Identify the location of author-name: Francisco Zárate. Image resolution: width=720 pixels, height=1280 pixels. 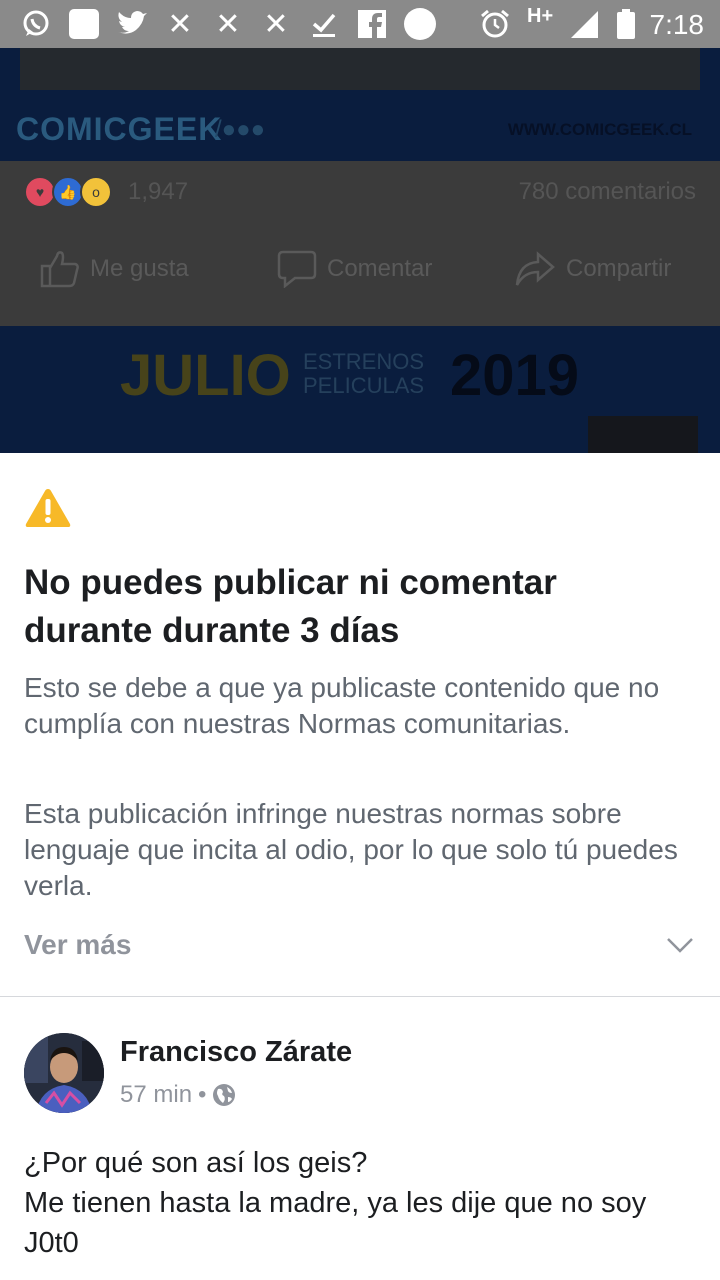
(236, 1052).